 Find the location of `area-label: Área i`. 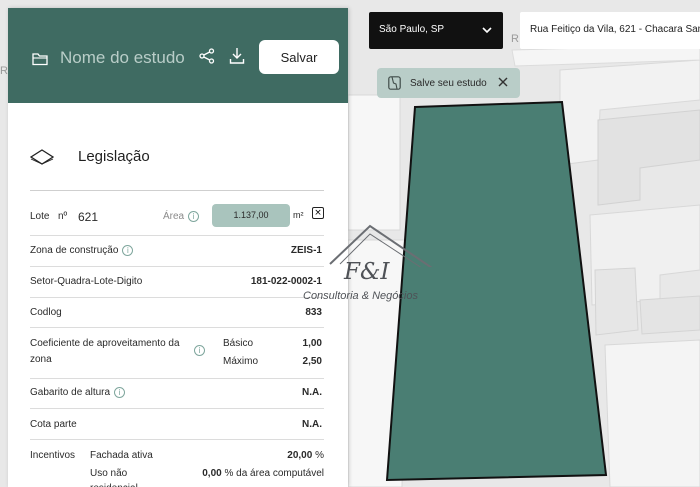

area-label: Área i is located at coordinates (181, 217).